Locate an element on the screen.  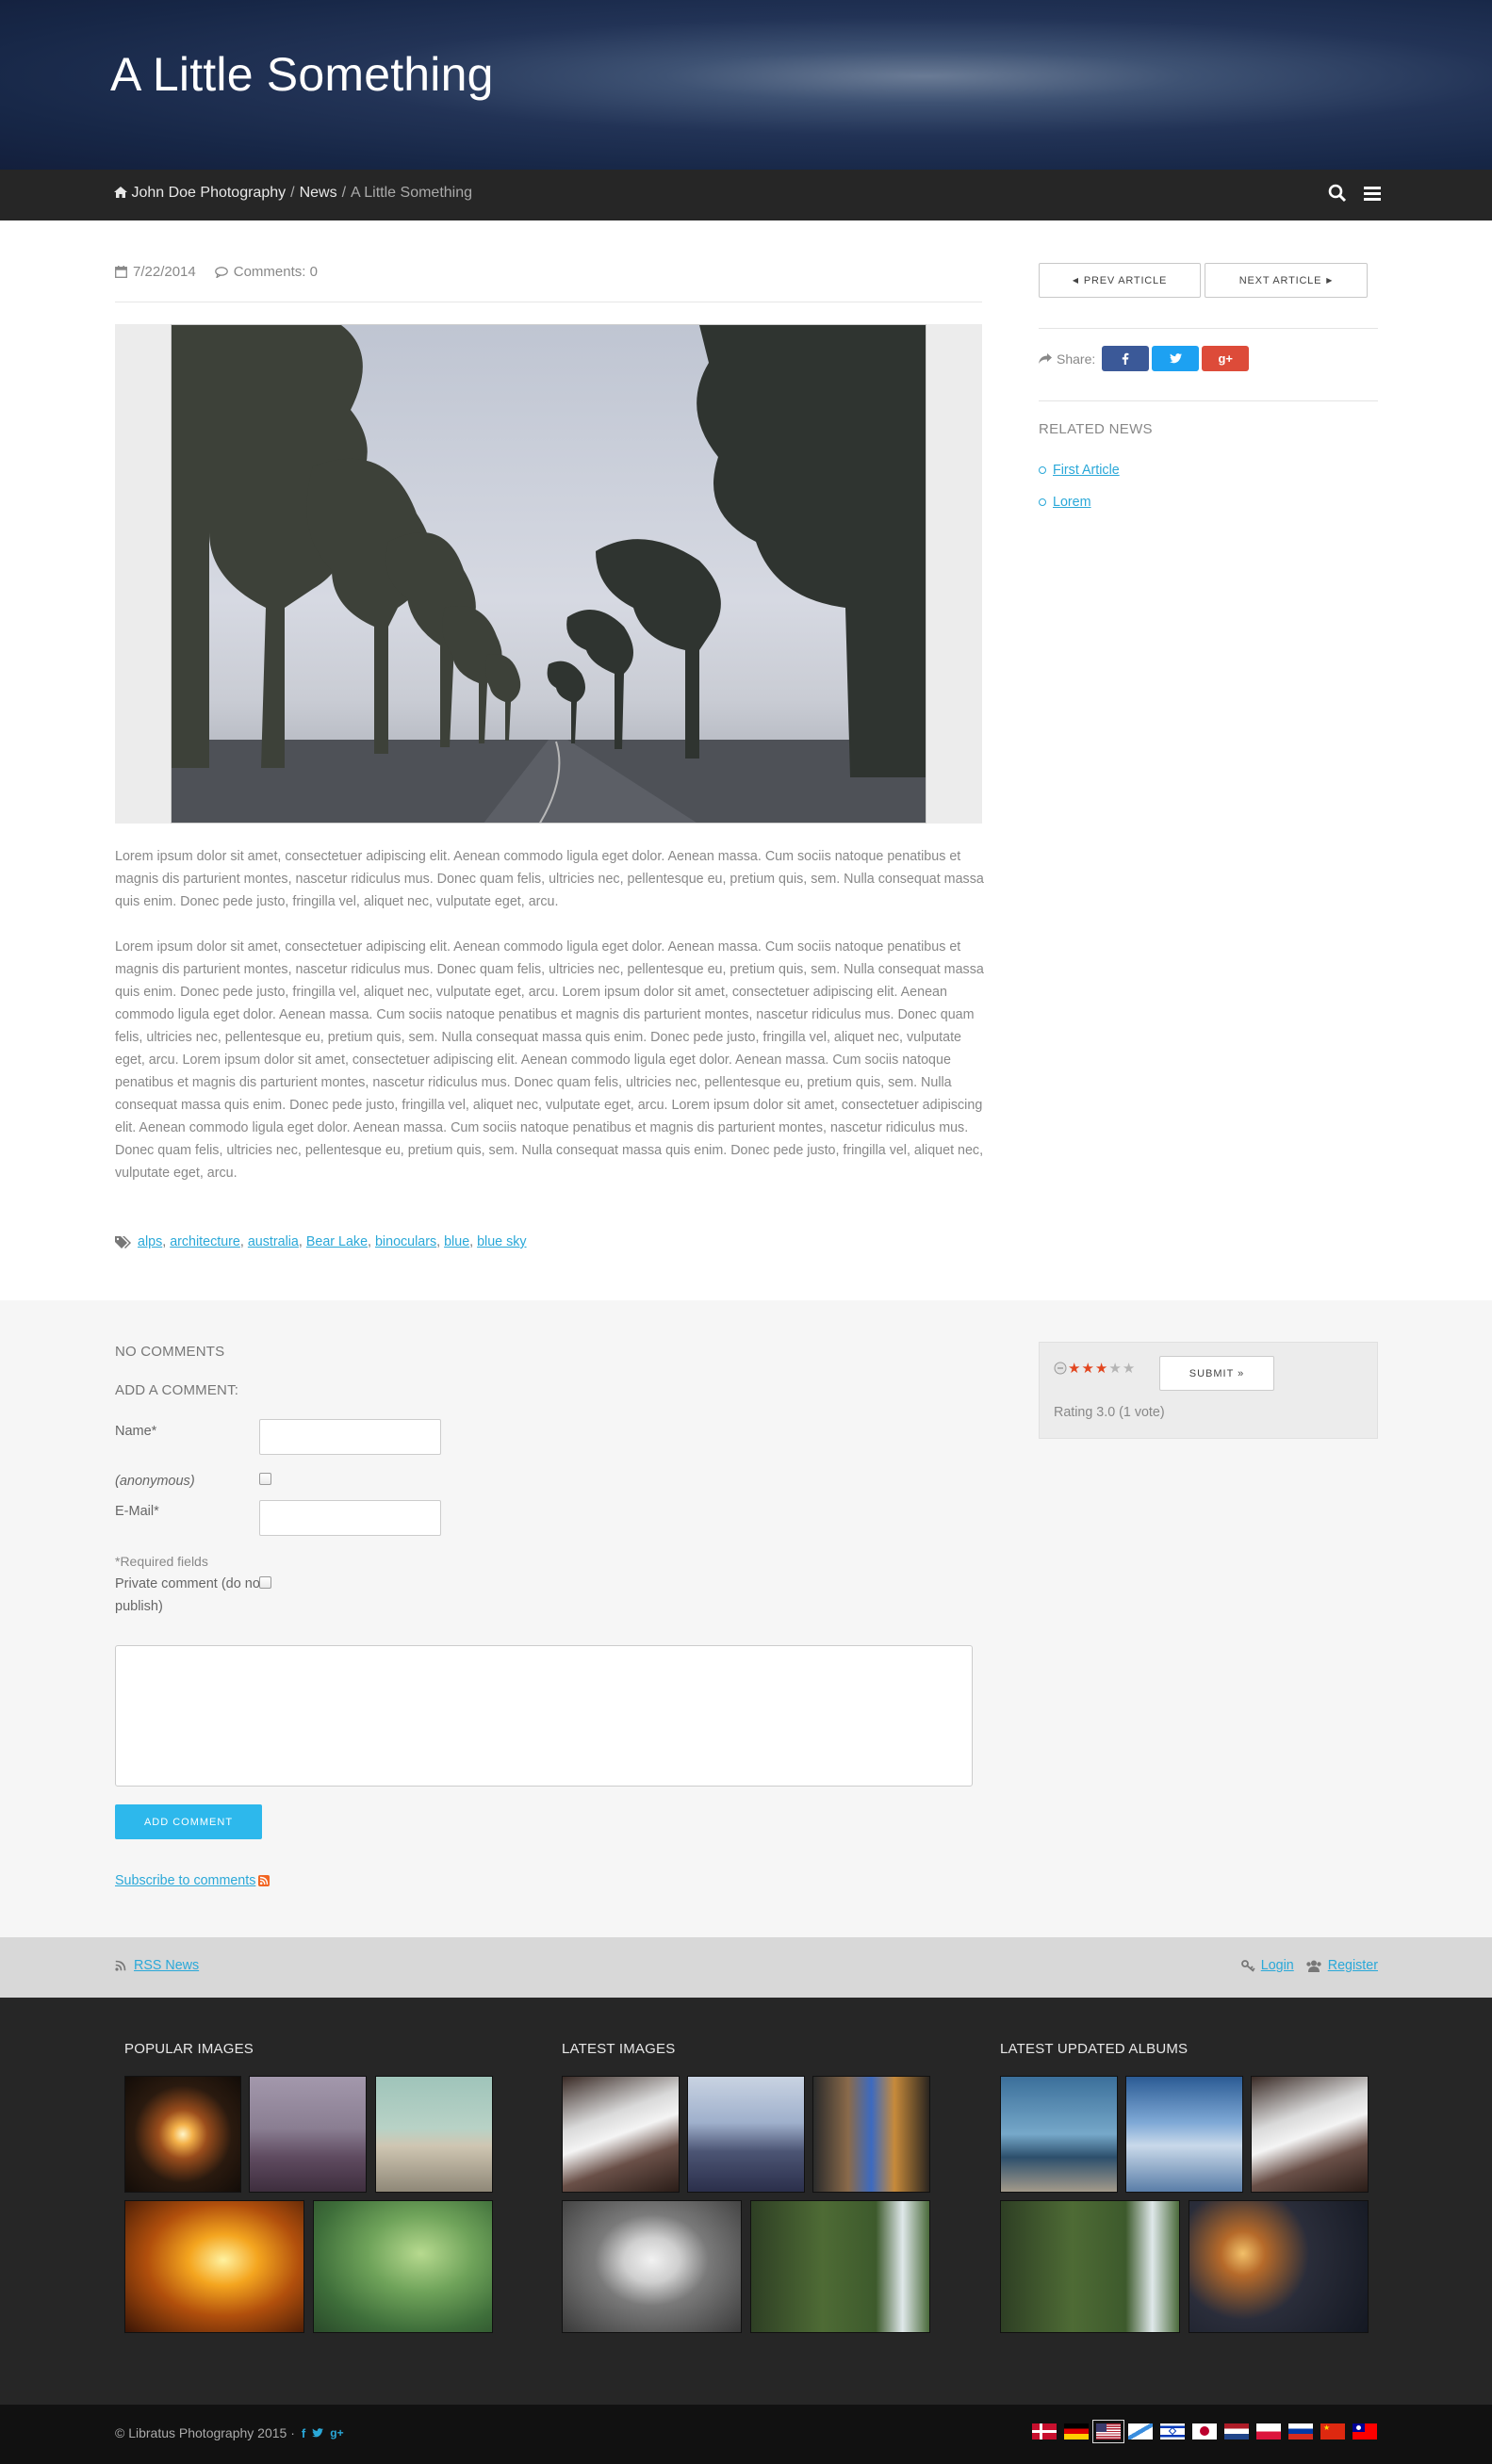
rating-submit-button: SUBMIT » is located at coordinates (1216, 1373).